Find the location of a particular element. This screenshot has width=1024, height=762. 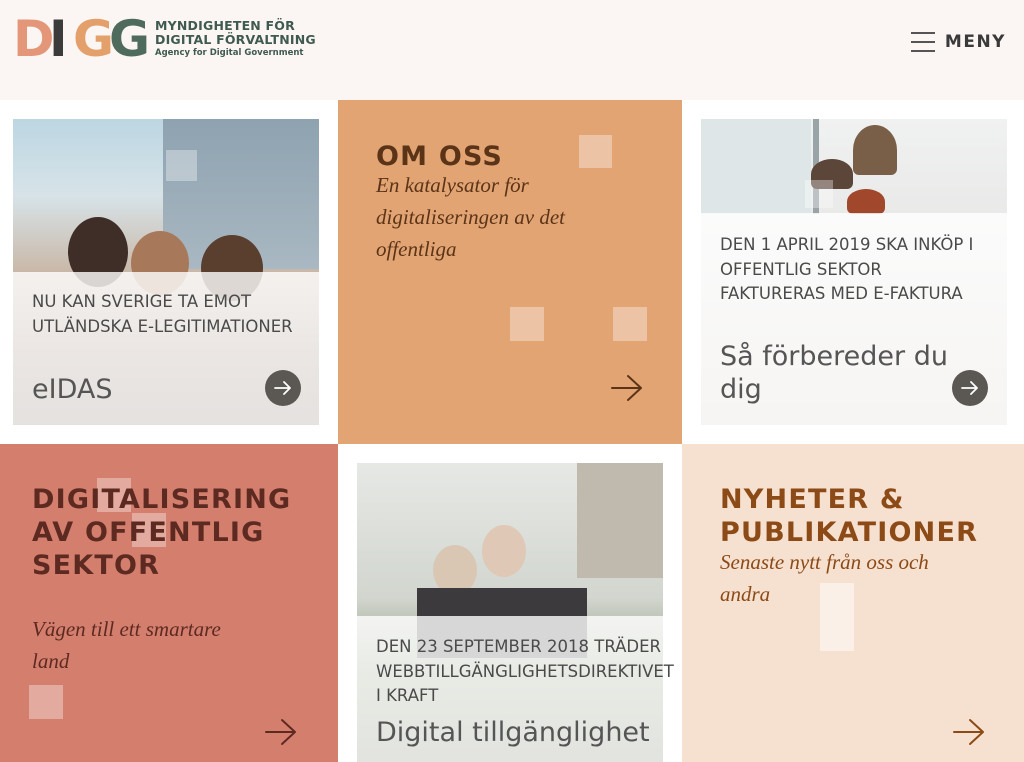

efaktura-arrow-button is located at coordinates (970, 388).